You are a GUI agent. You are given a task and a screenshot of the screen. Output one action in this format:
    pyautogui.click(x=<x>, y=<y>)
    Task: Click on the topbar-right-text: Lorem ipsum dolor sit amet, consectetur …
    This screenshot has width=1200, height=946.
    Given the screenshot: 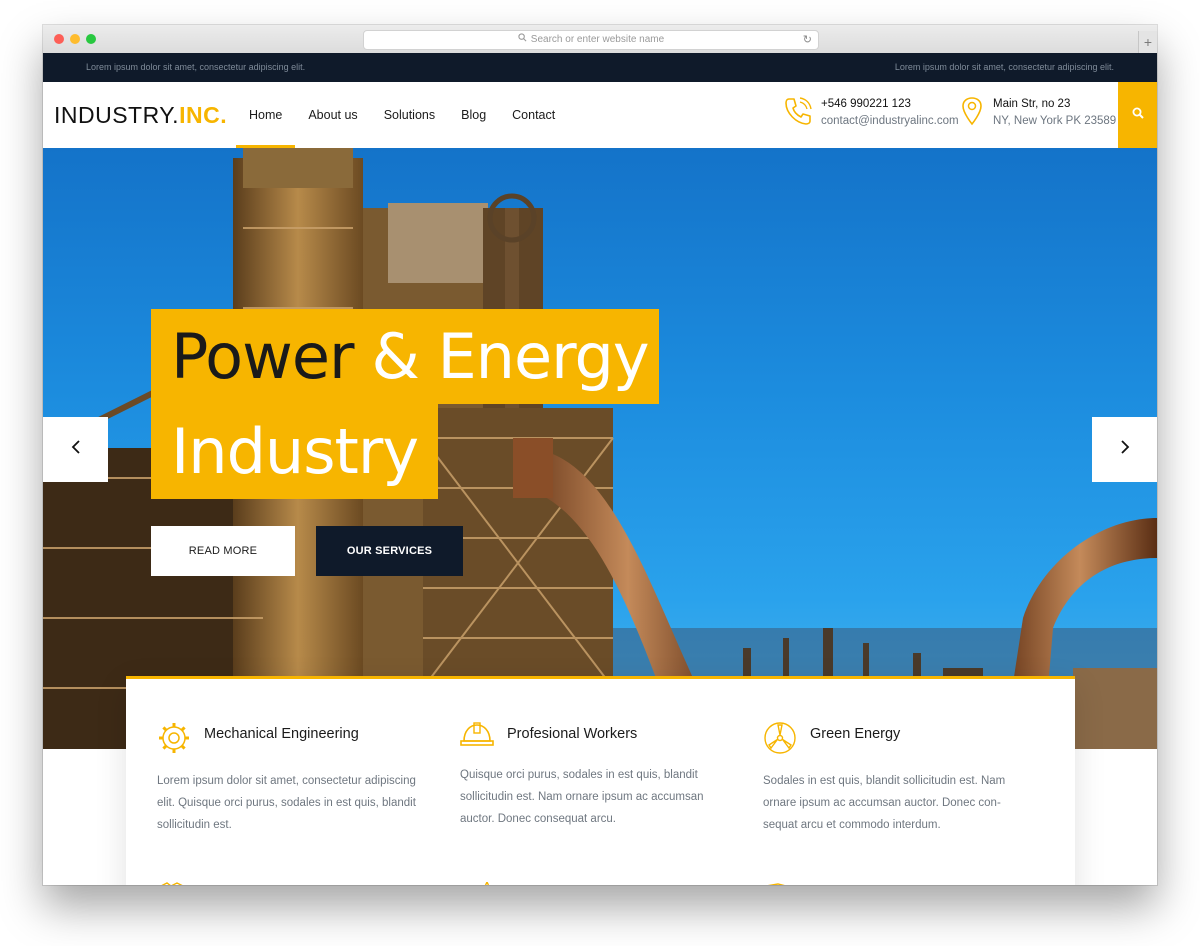 What is the action you would take?
    pyautogui.click(x=1004, y=67)
    